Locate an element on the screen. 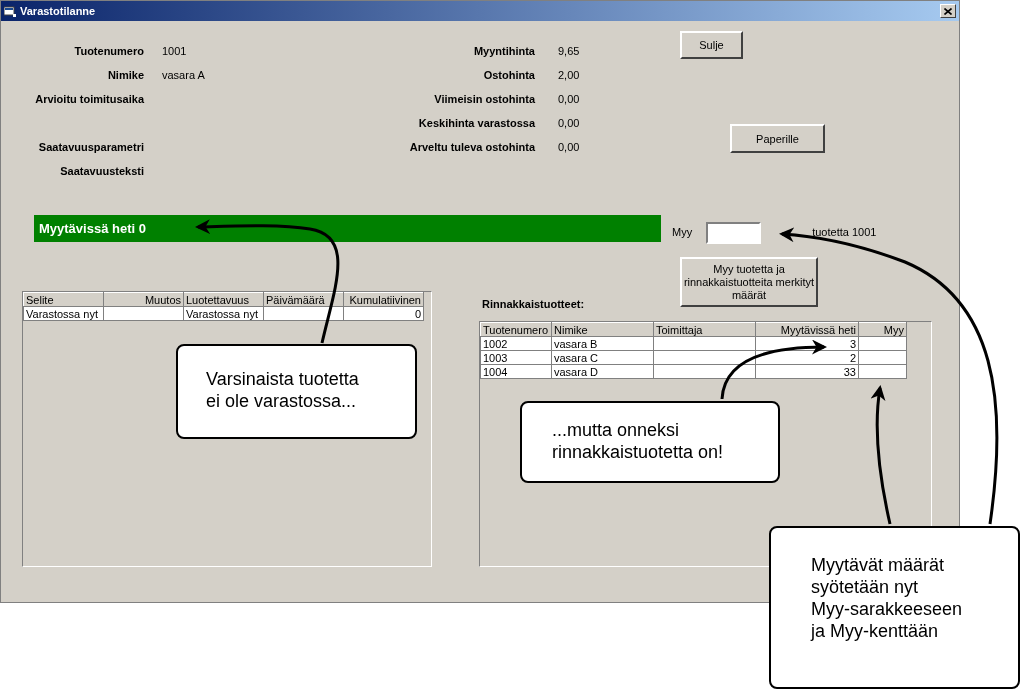  column-header: Muutos is located at coordinates (143, 299).